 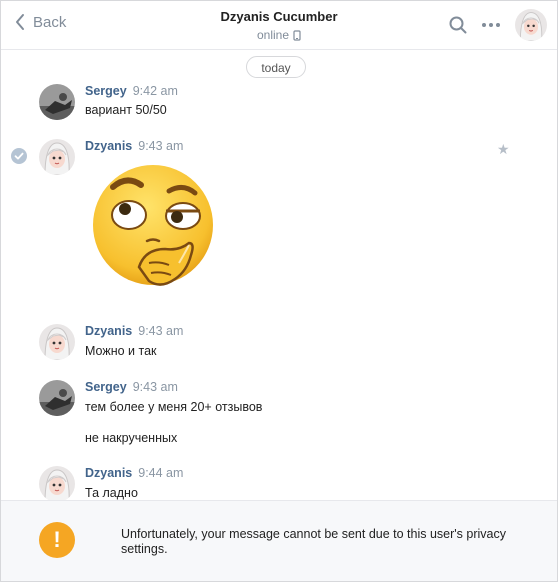 I want to click on sender-name: Sergey 9:42 am, so click(x=131, y=91).